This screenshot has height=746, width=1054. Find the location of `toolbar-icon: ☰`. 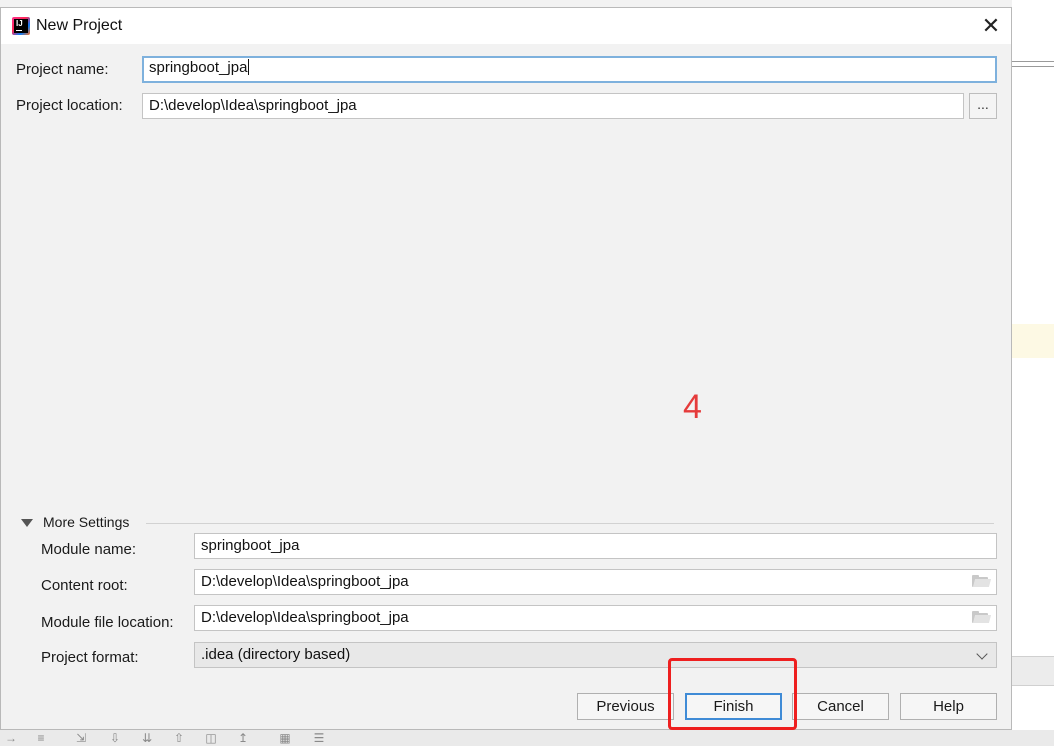

toolbar-icon: ☰ is located at coordinates (319, 738).